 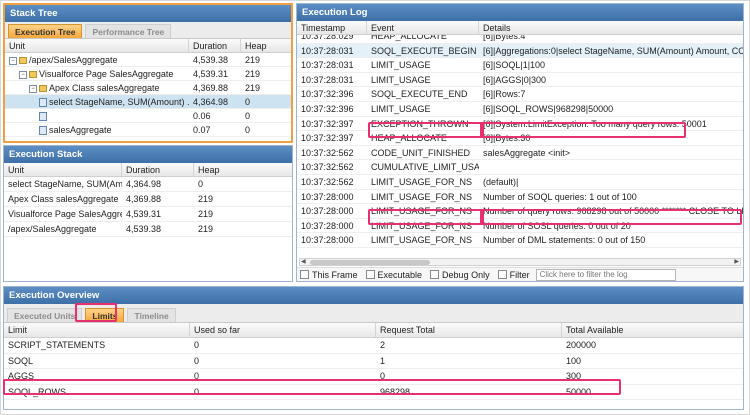 What do you see at coordinates (327, 108) in the screenshot?
I see `log-timestamp-cell: 10:37:32:396` at bounding box center [327, 108].